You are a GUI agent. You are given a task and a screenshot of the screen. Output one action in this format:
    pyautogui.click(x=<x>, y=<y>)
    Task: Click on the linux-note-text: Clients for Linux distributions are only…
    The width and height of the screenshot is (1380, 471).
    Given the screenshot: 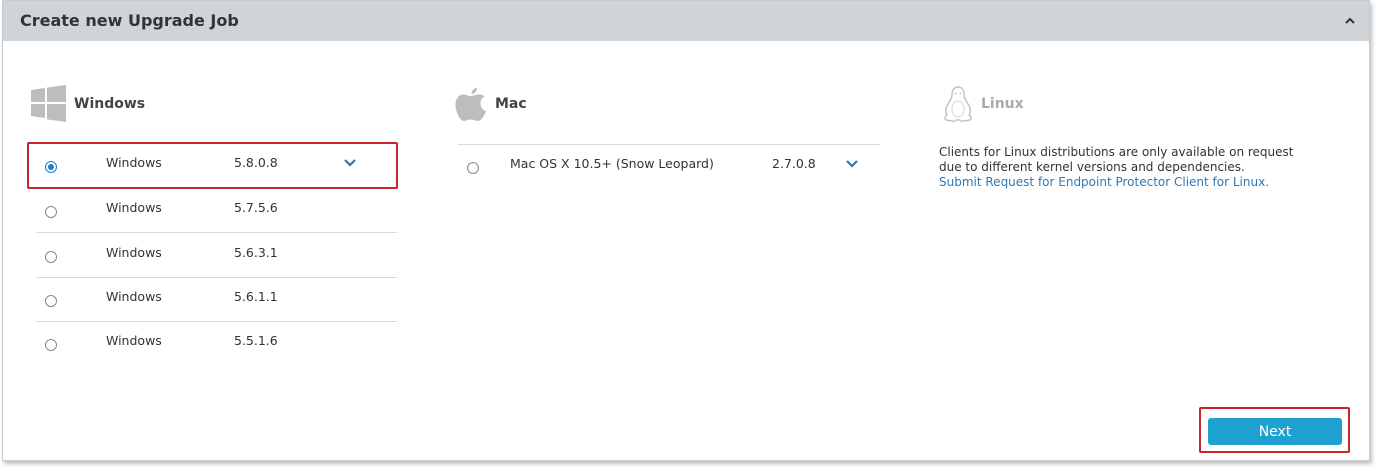 What is the action you would take?
    pyautogui.click(x=1116, y=159)
    